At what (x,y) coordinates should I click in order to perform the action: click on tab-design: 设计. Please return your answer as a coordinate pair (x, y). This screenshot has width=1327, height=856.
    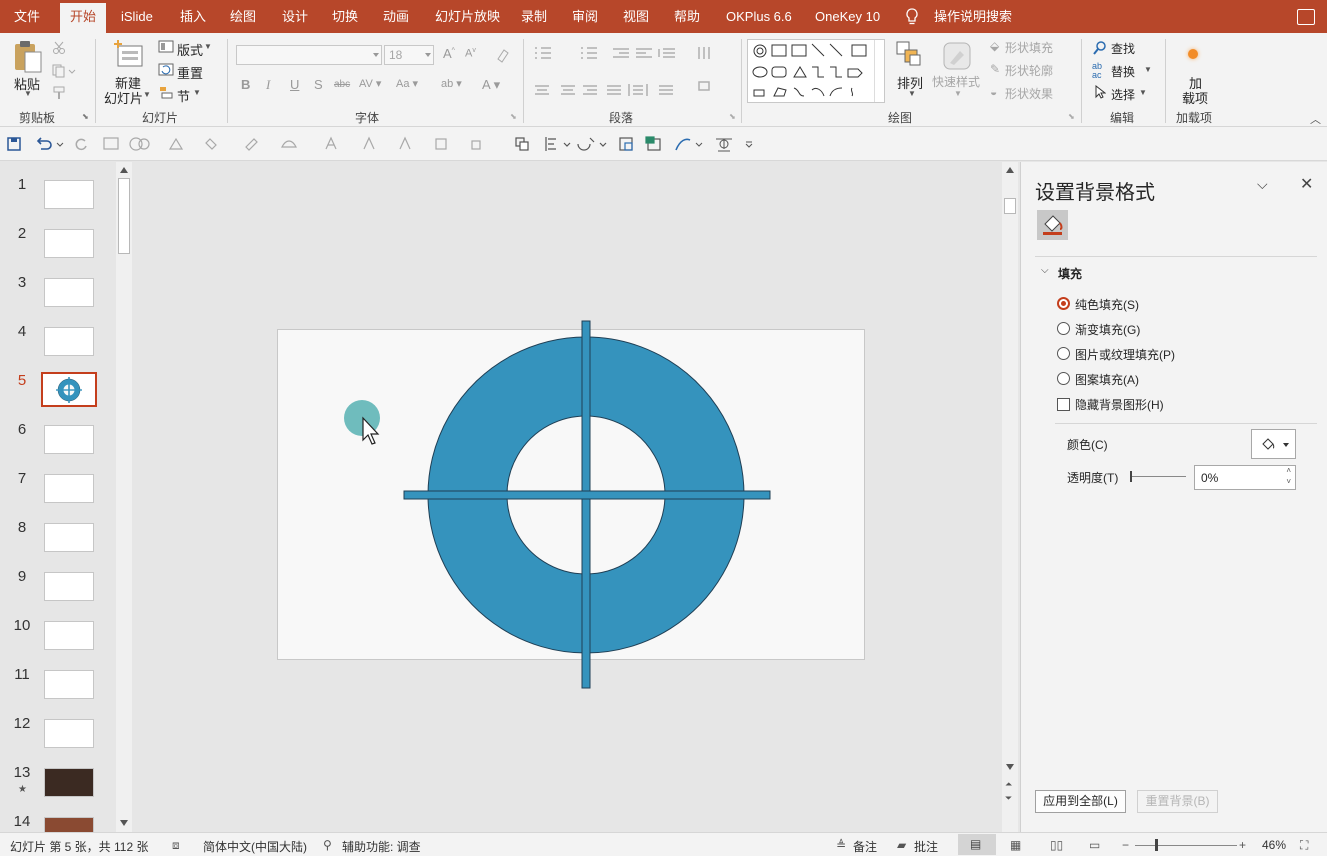
    Looking at the image, I should click on (295, 16).